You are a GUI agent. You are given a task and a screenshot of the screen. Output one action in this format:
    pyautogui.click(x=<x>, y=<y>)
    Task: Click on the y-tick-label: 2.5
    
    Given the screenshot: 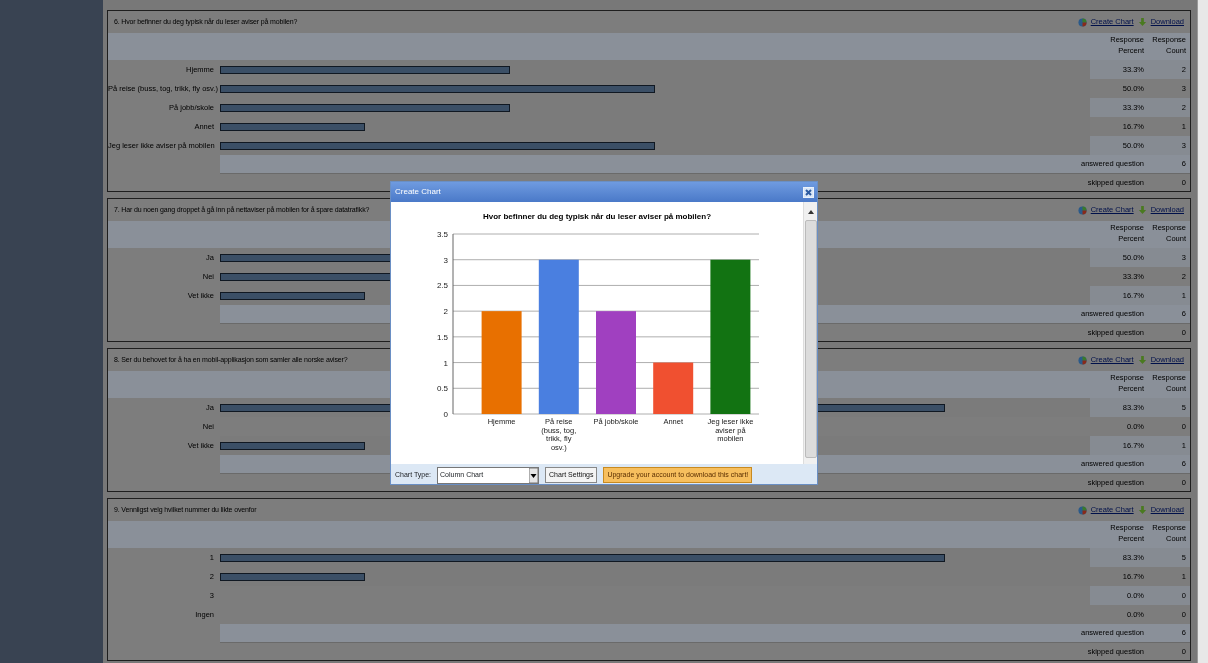 What is the action you would take?
    pyautogui.click(x=442, y=286)
    